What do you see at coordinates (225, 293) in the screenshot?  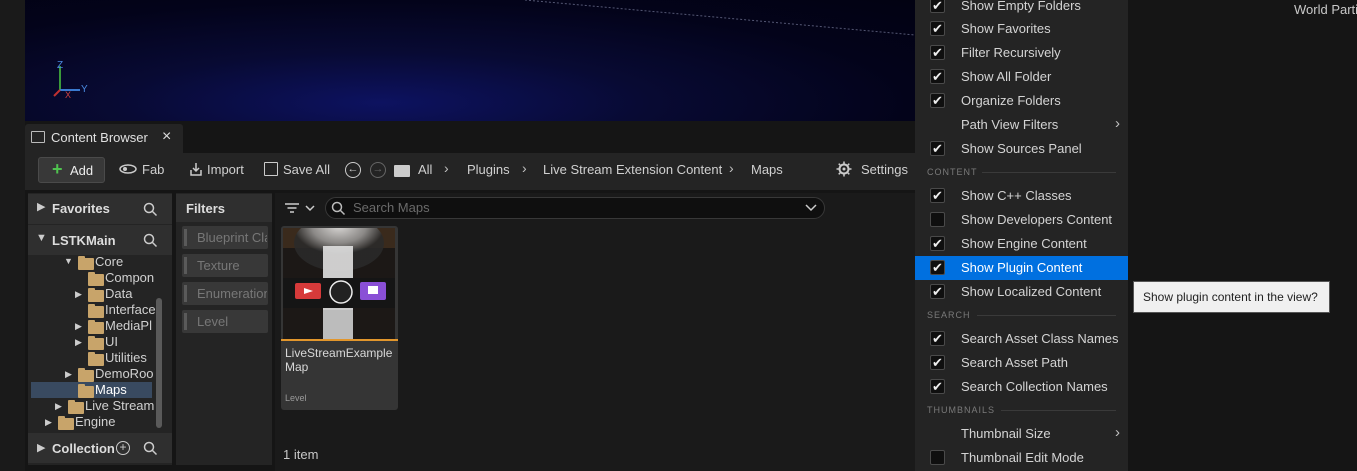 I see `filter-enumeration: Enumeration` at bounding box center [225, 293].